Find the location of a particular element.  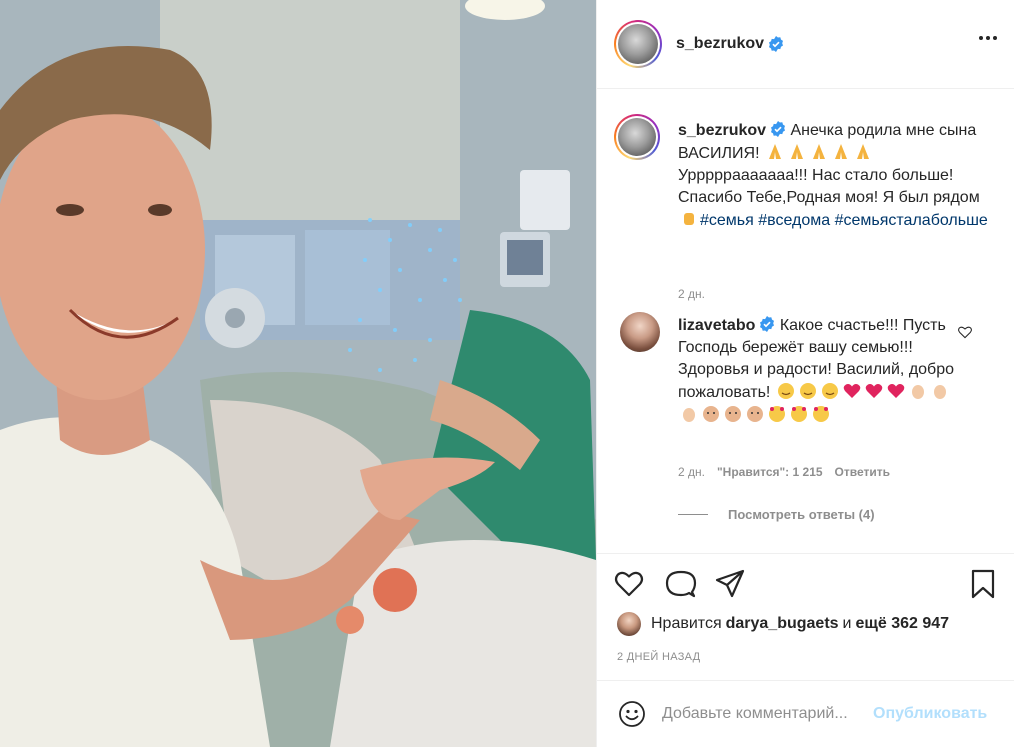

post-header: s_bezrukov is located at coordinates (805, 44).